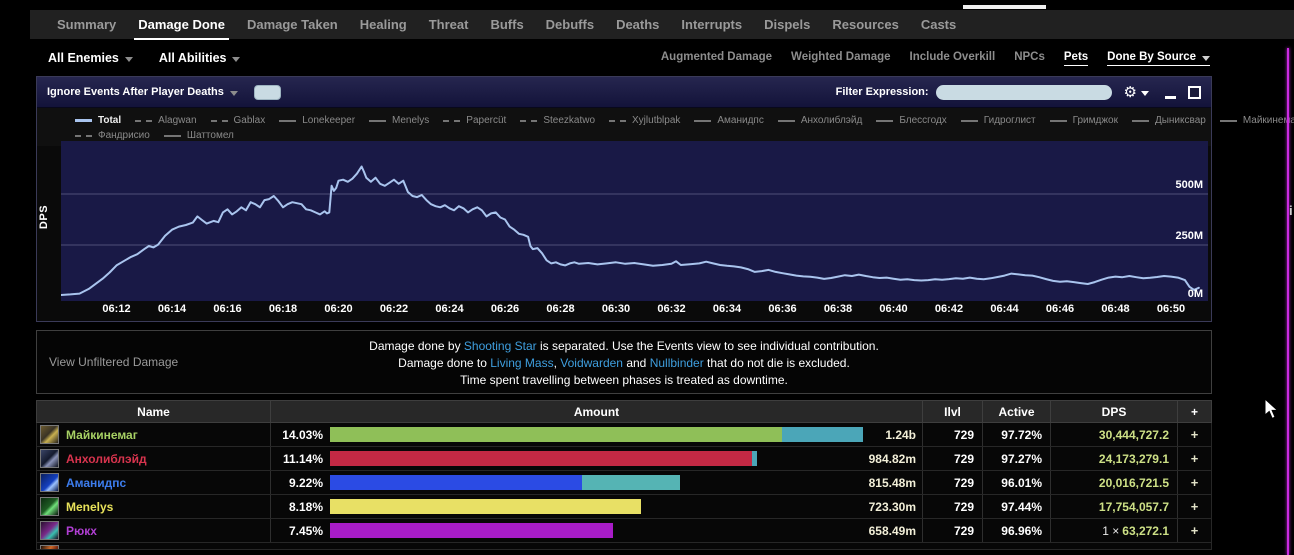 The image size is (1294, 555). Describe the element at coordinates (644, 120) in the screenshot. I see `legend-item-Xyjlutblpak: Xyjlutblpak` at that location.